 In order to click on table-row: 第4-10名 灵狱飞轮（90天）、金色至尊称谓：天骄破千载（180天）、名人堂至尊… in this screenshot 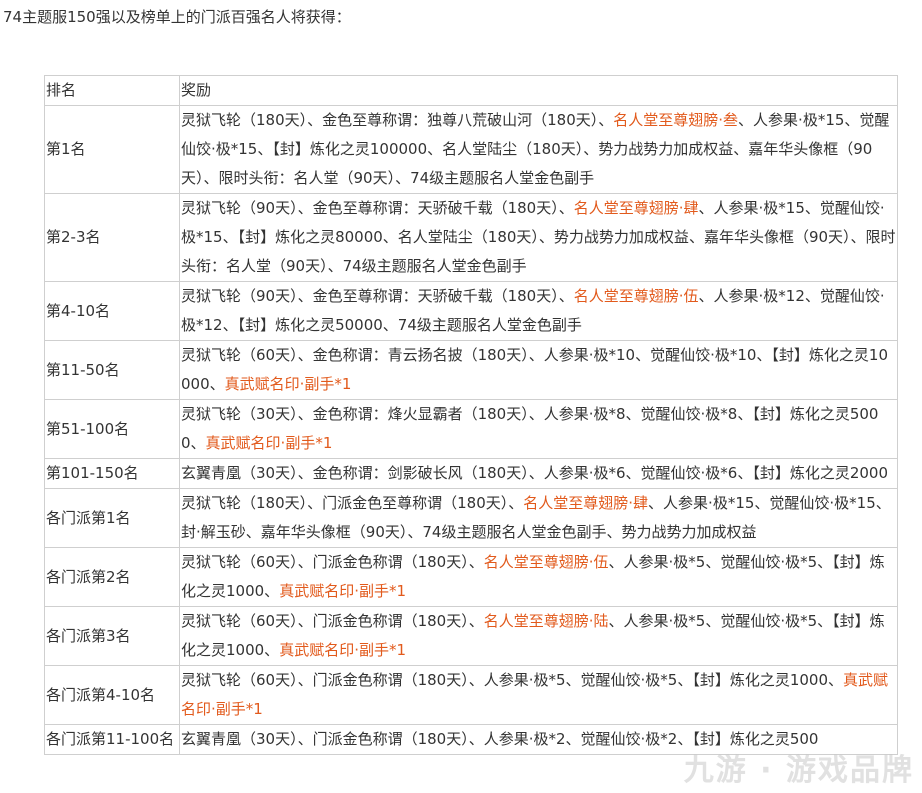, I will do `click(471, 311)`.